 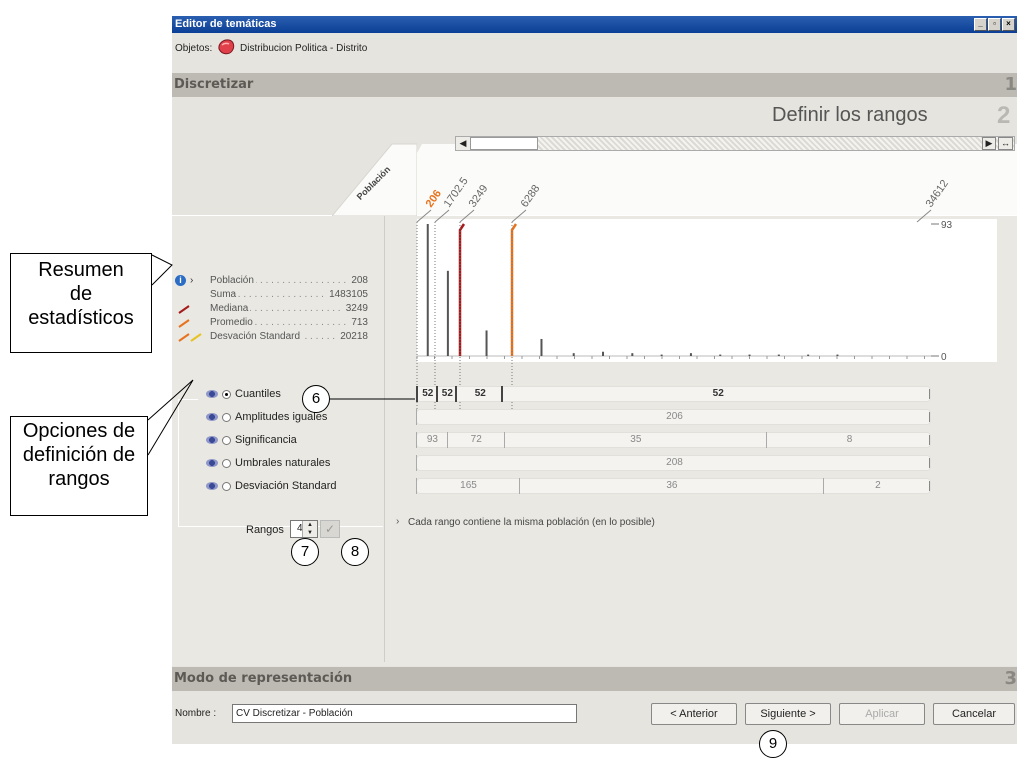 What do you see at coordinates (79, 455) in the screenshot?
I see `annotation-options-line2: definición de` at bounding box center [79, 455].